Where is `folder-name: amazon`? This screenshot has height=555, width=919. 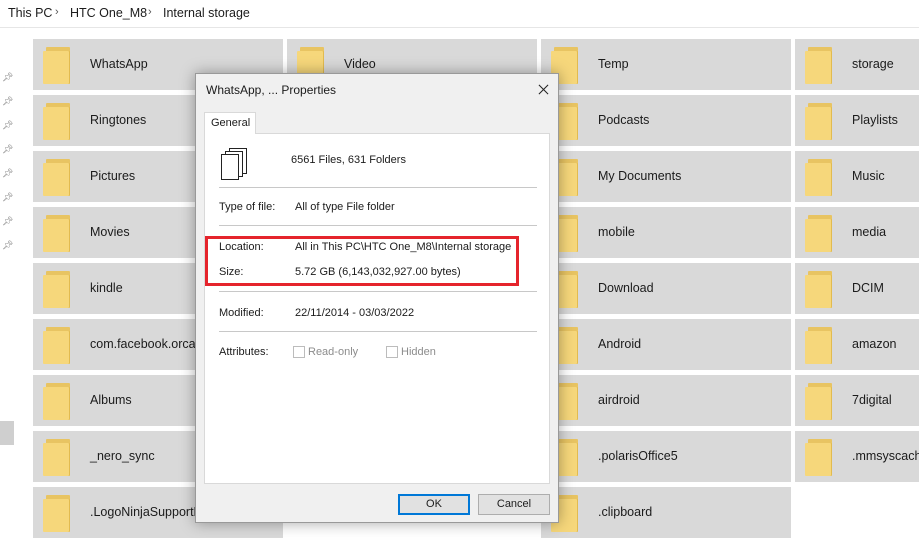
folder-name: amazon is located at coordinates (874, 344).